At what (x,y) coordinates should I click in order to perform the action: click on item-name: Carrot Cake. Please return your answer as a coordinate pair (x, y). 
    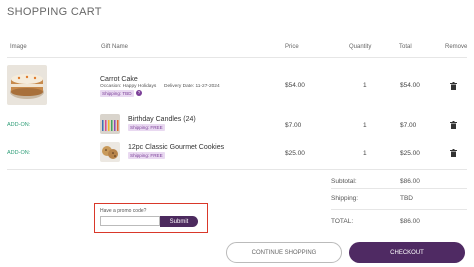
    Looking at the image, I should click on (119, 79).